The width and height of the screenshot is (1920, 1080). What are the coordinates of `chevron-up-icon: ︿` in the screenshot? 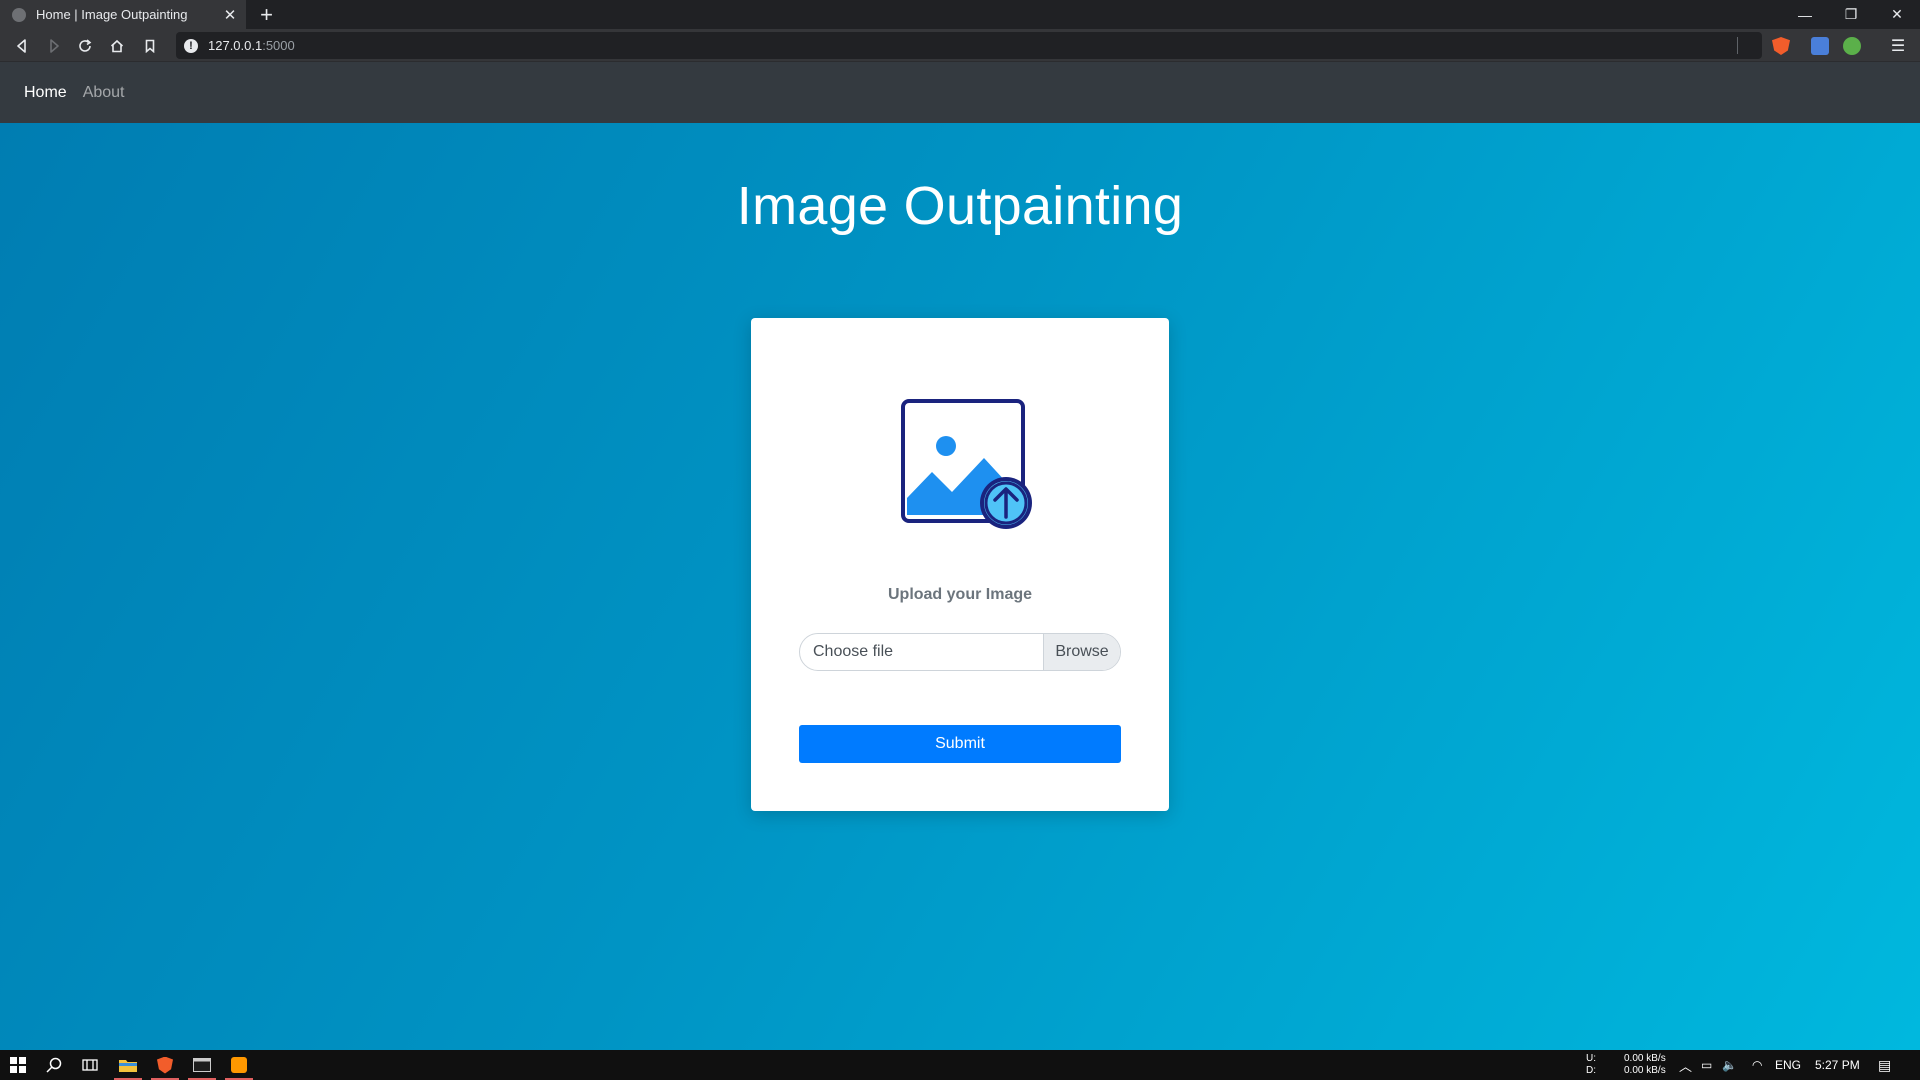 It's located at (1685, 1065).